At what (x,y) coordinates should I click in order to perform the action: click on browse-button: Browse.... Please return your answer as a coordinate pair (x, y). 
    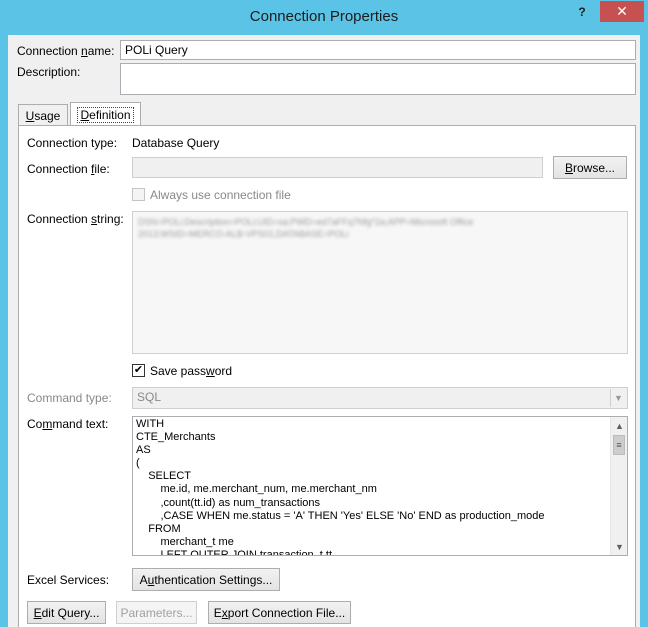
    Looking at the image, I should click on (590, 167).